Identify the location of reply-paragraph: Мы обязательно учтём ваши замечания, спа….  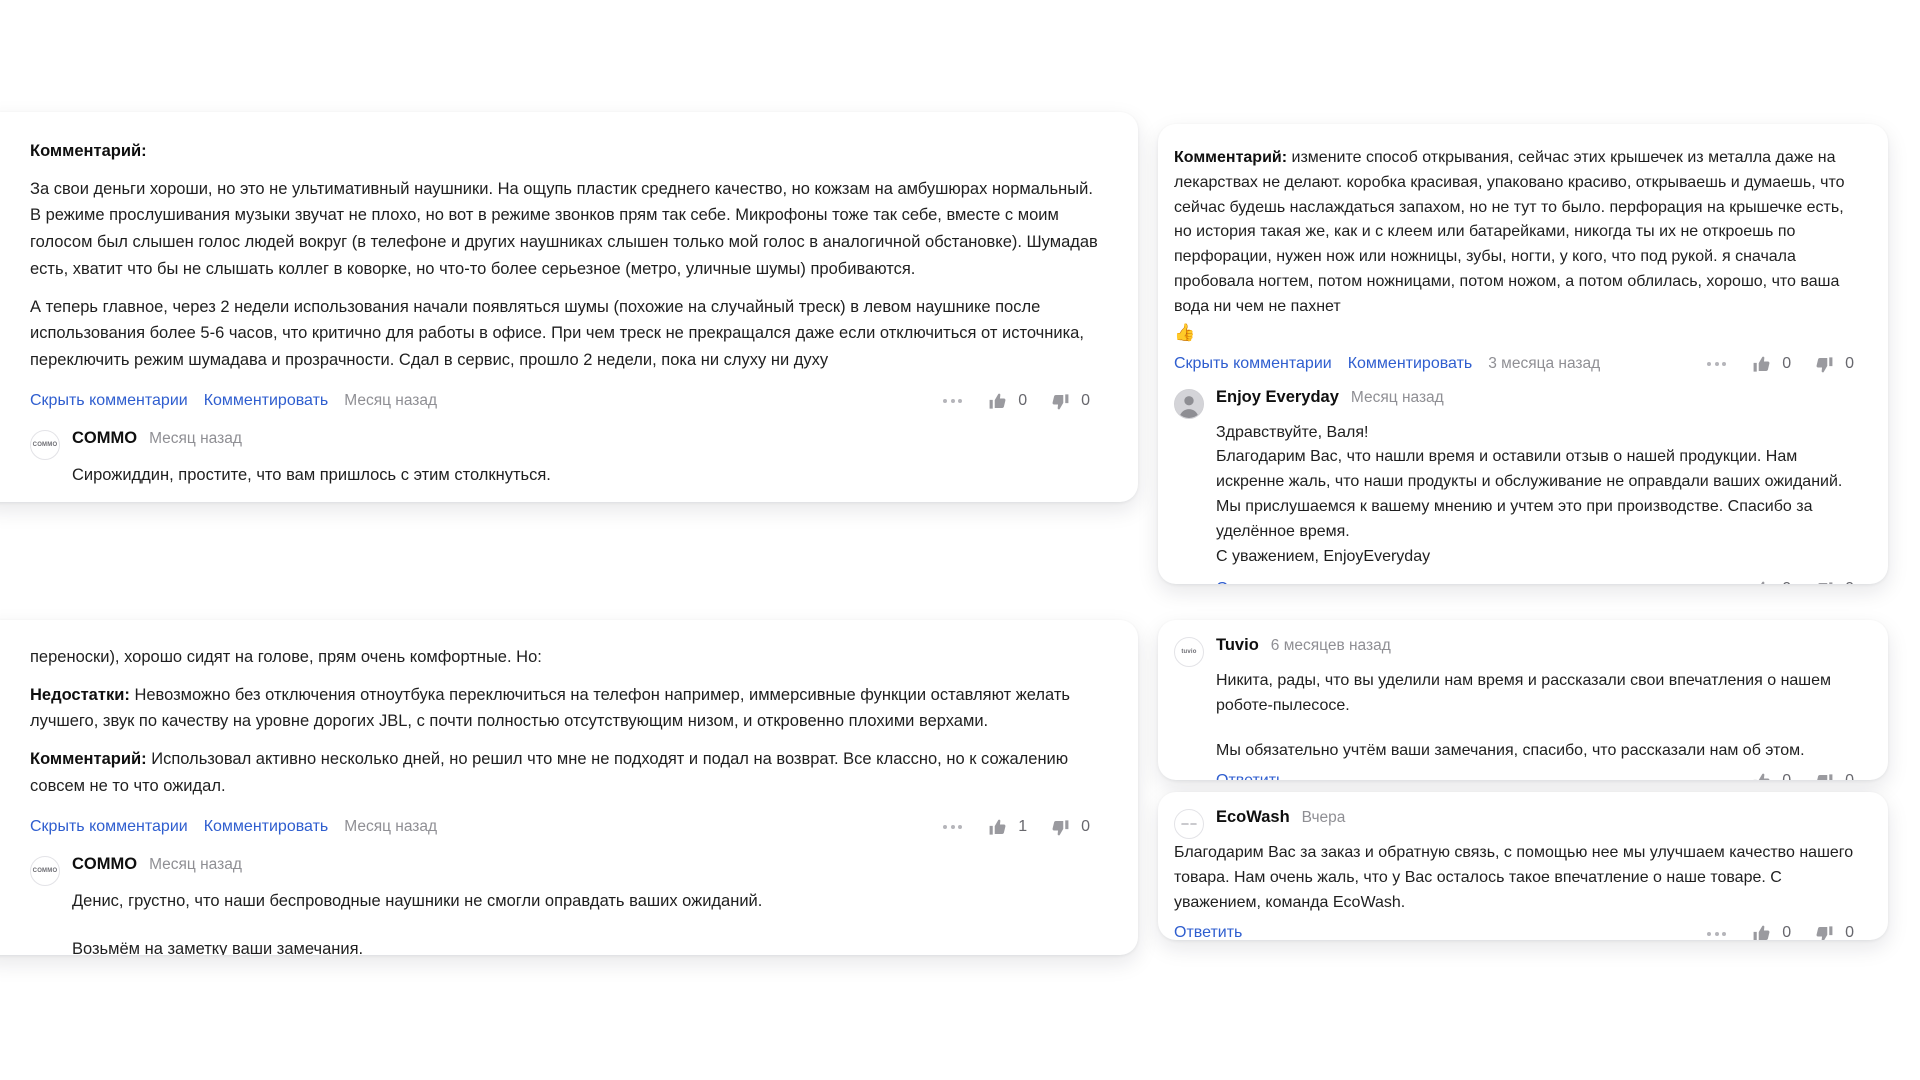
(1510, 750).